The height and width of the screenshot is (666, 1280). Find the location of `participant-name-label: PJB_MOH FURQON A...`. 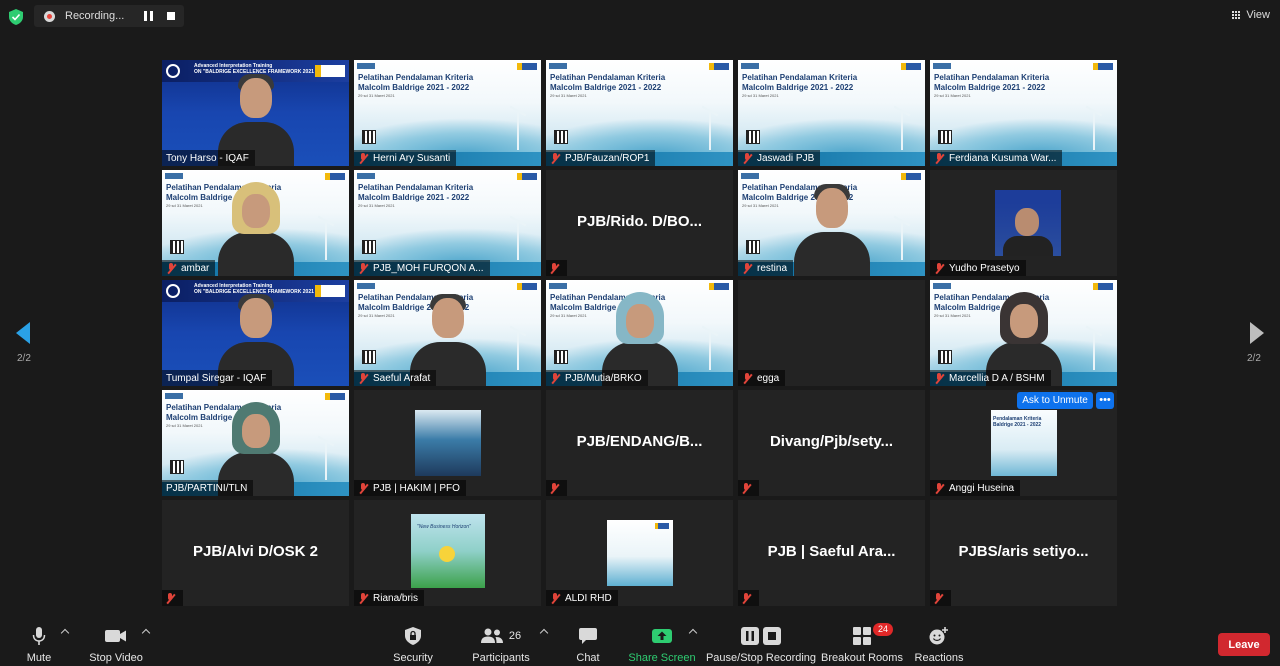

participant-name-label: PJB_MOH FURQON A... is located at coordinates (422, 268).